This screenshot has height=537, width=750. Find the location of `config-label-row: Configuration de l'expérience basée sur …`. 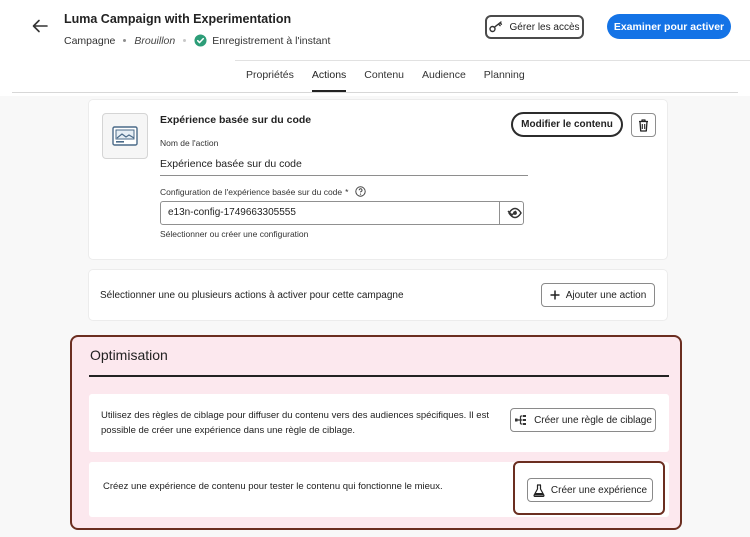

config-label-row: Configuration de l'expérience basée sur … is located at coordinates (263, 191).